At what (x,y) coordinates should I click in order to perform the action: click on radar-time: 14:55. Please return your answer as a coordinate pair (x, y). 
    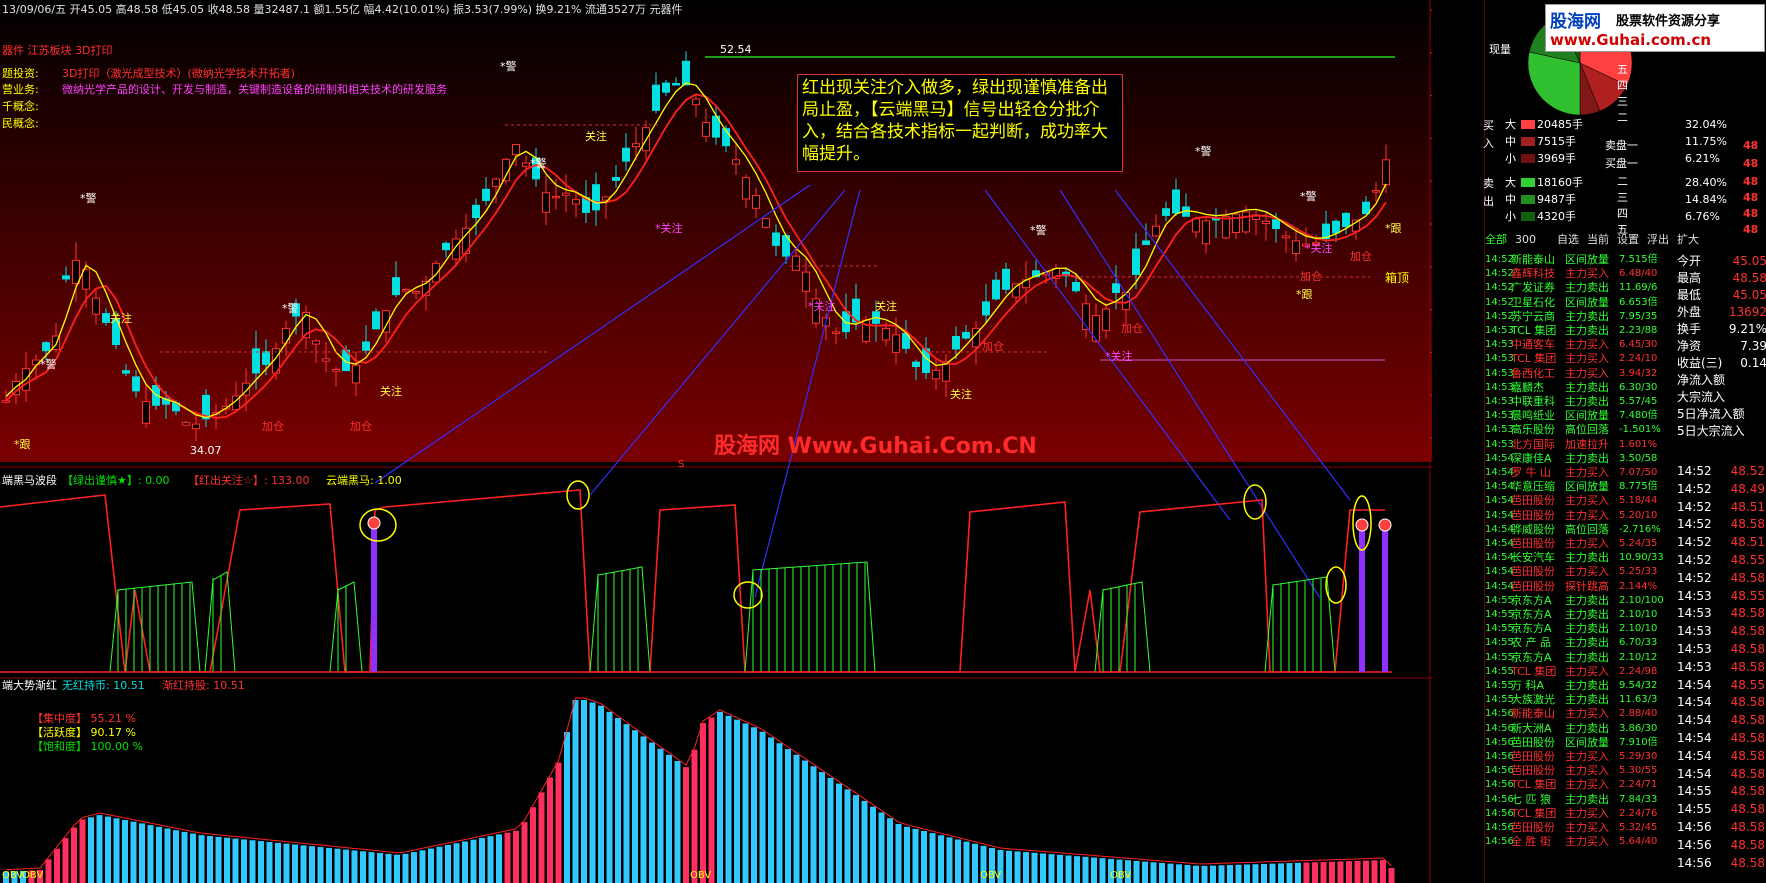
    Looking at the image, I should click on (1499, 614).